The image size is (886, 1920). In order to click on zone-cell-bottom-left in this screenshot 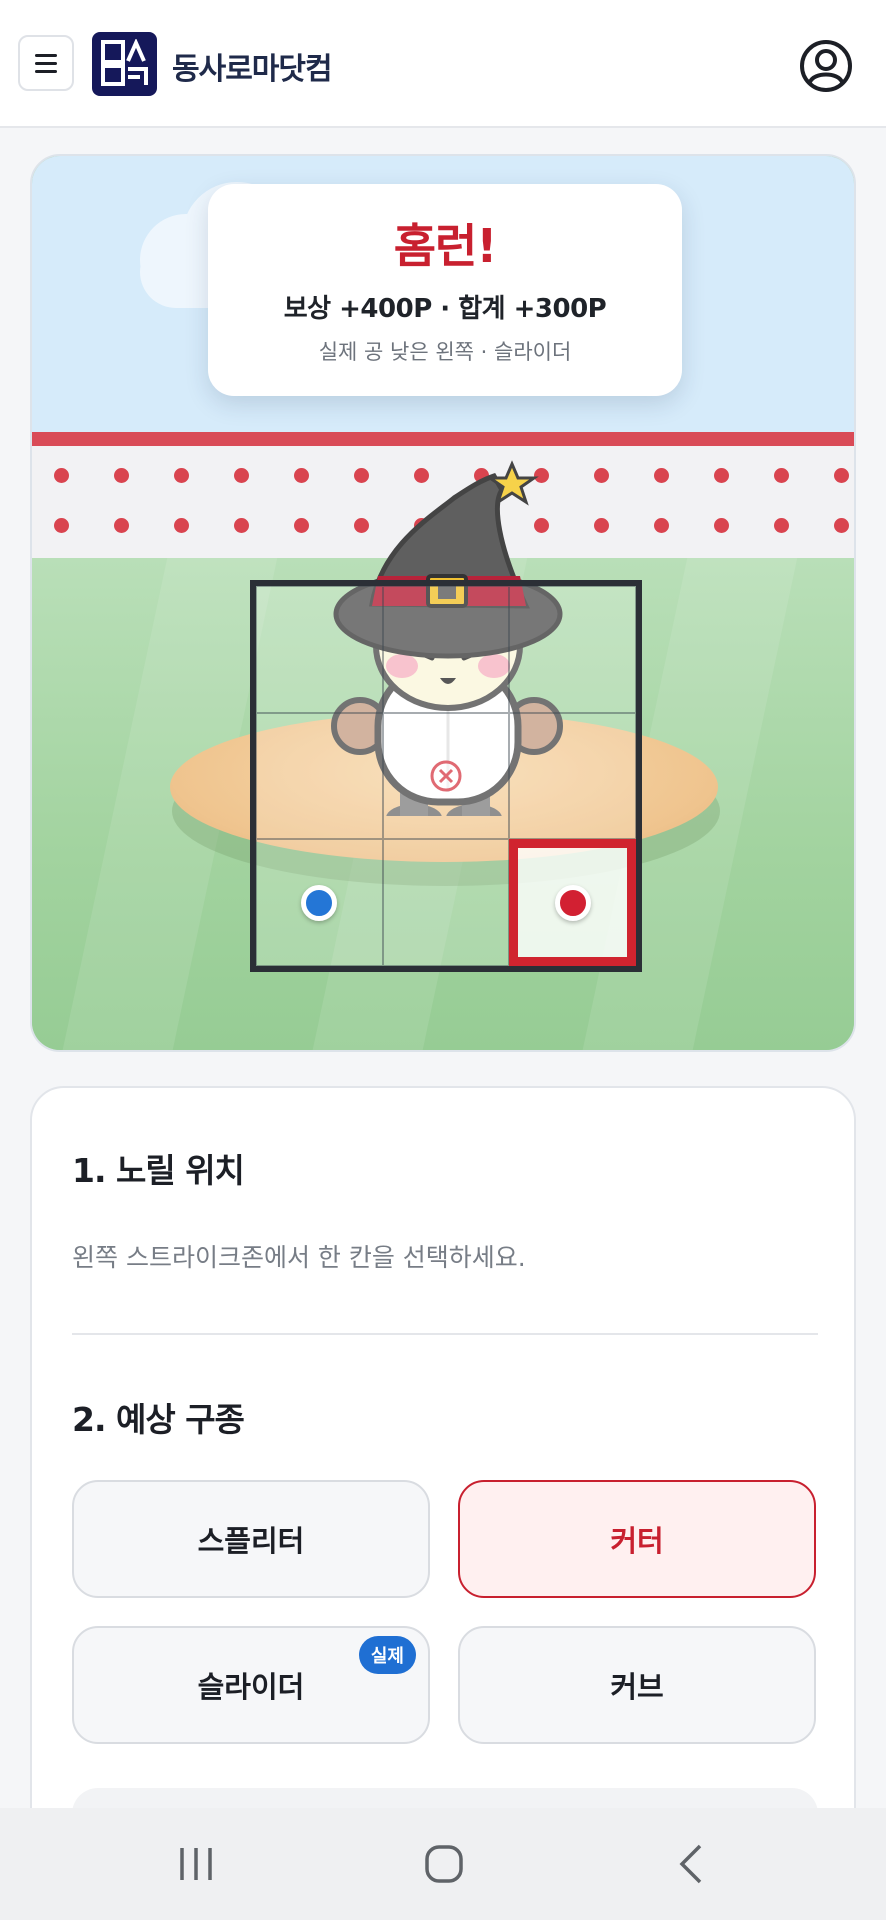, I will do `click(319, 902)`.